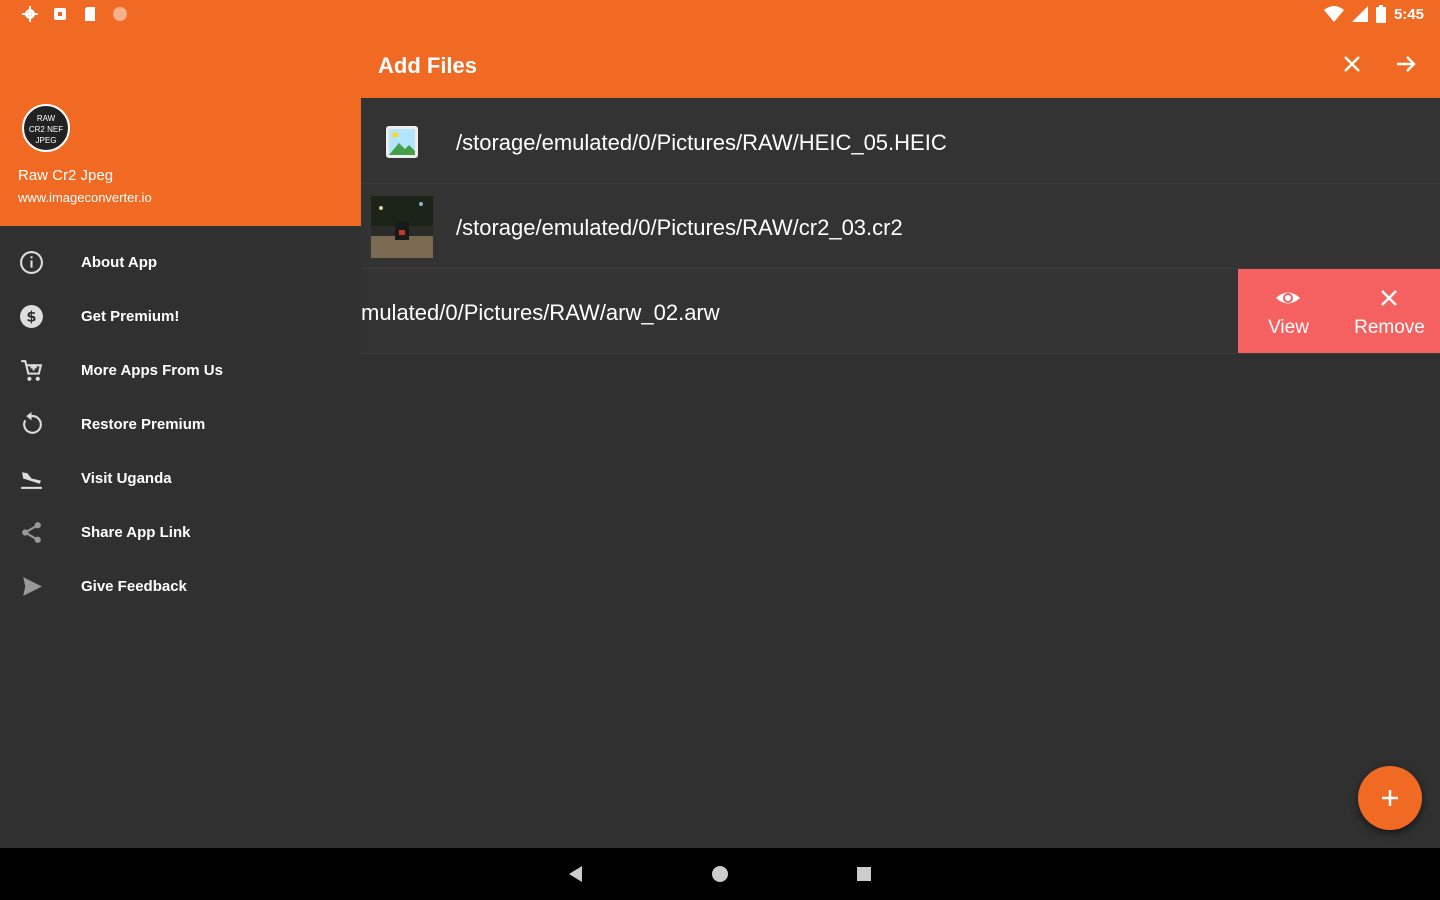 The height and width of the screenshot is (900, 1440). I want to click on status-icons-left, so click(75, 14).